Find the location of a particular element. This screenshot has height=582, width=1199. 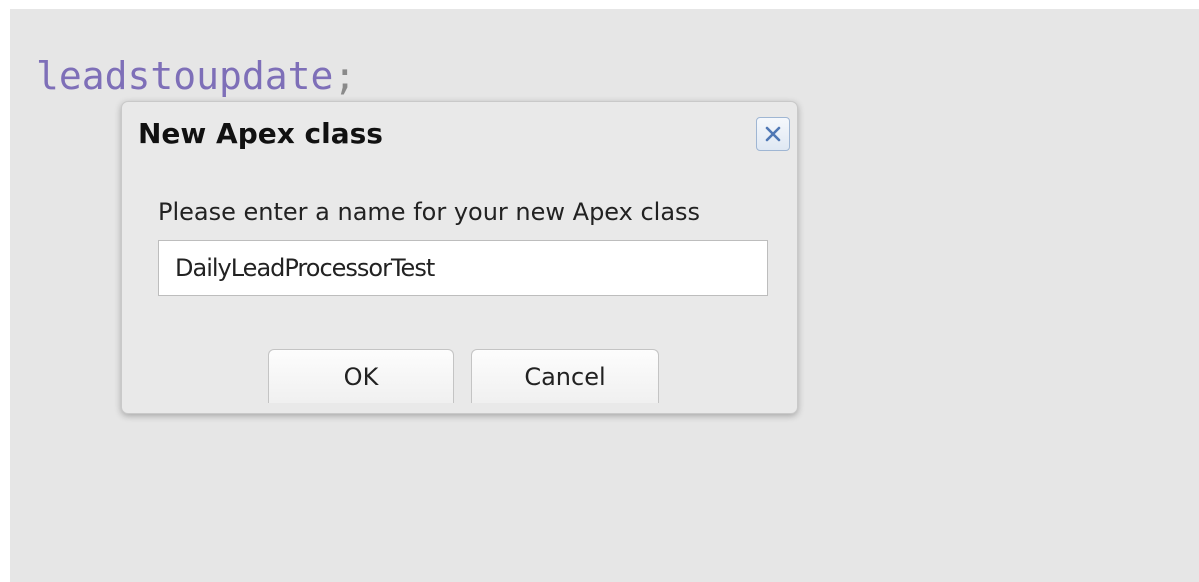

code-line: leadstoupdate; is located at coordinates (196, 76).